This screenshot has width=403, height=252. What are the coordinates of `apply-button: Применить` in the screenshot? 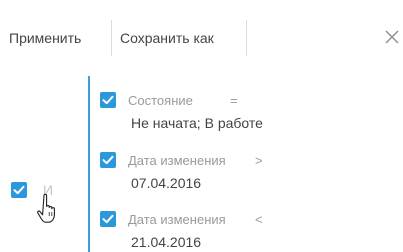 It's located at (59, 38).